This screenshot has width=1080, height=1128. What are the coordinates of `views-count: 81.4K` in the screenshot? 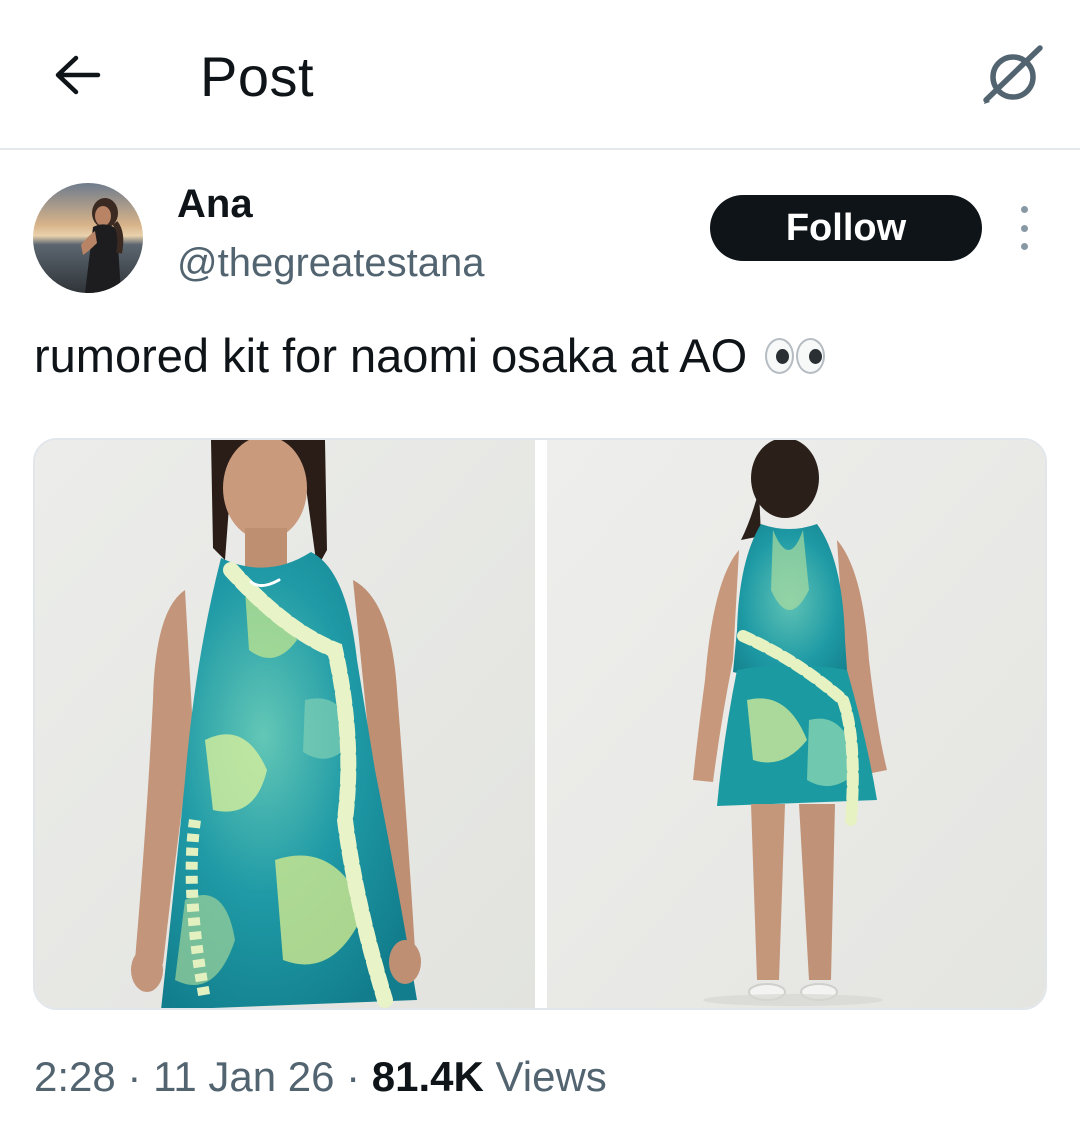 It's located at (428, 1076).